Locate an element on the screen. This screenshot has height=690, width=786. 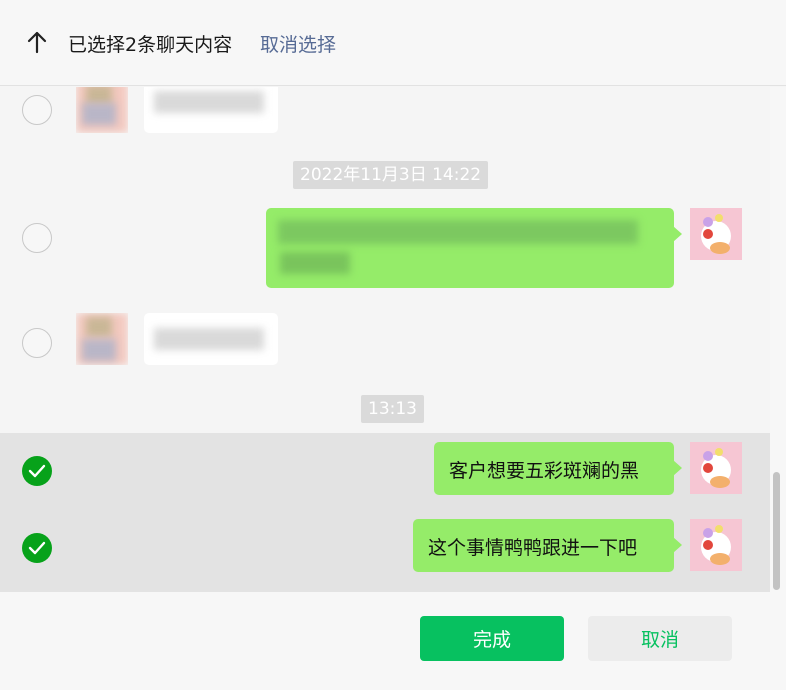
chat-scrollbar is located at coordinates (778, 339).